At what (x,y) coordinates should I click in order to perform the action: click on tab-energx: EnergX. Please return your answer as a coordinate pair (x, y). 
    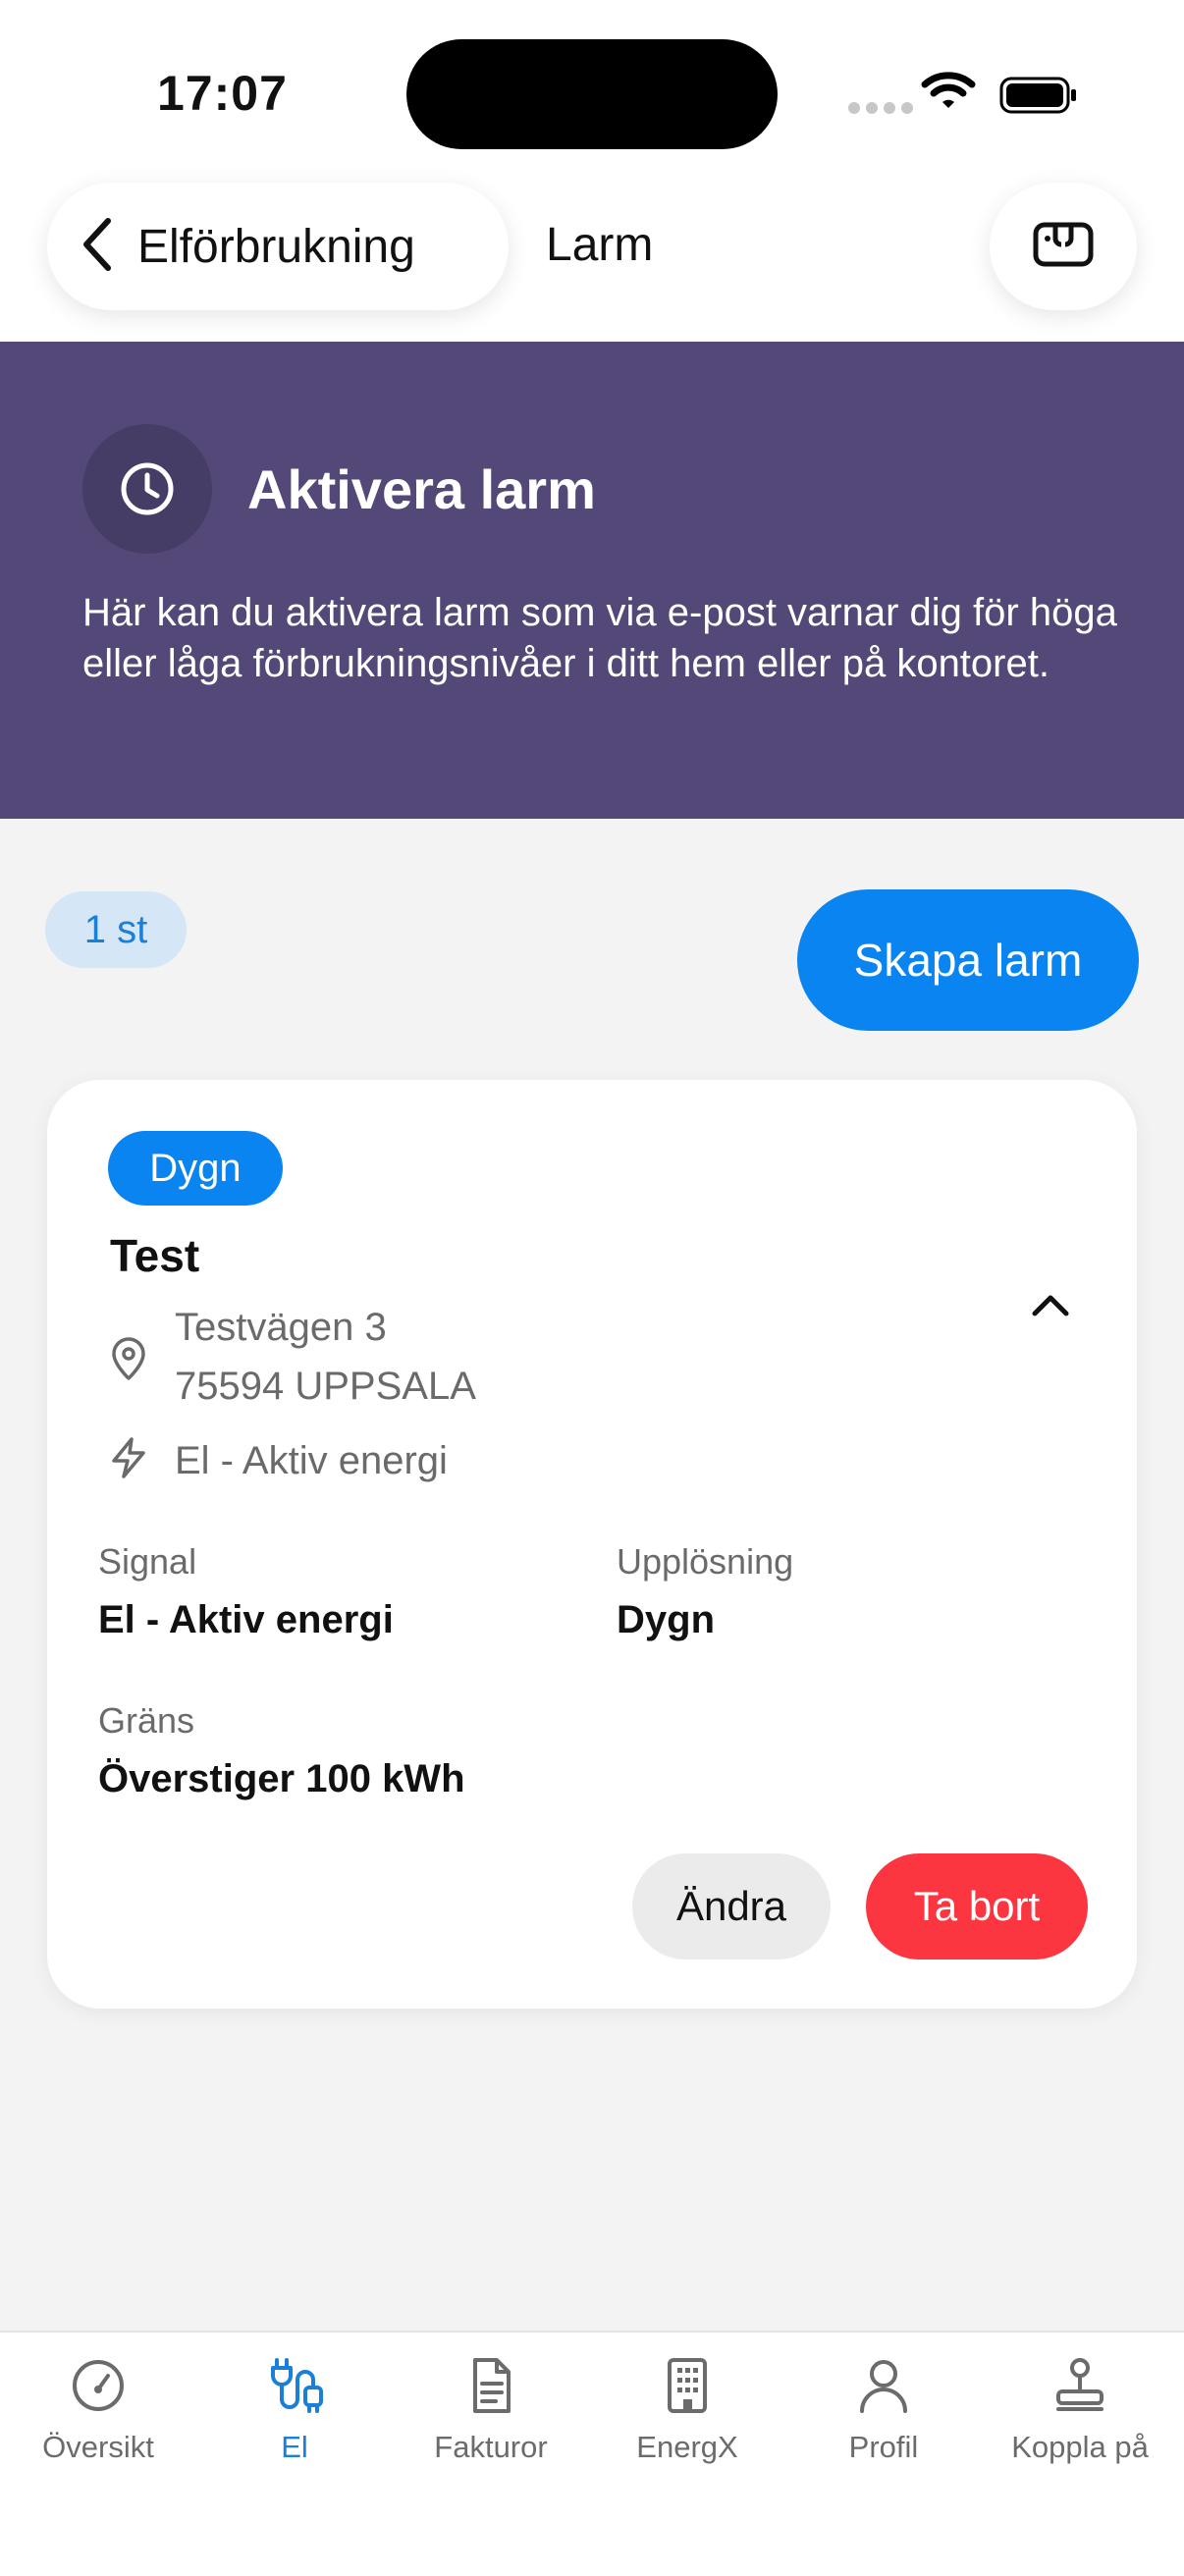
    Looking at the image, I should click on (687, 2415).